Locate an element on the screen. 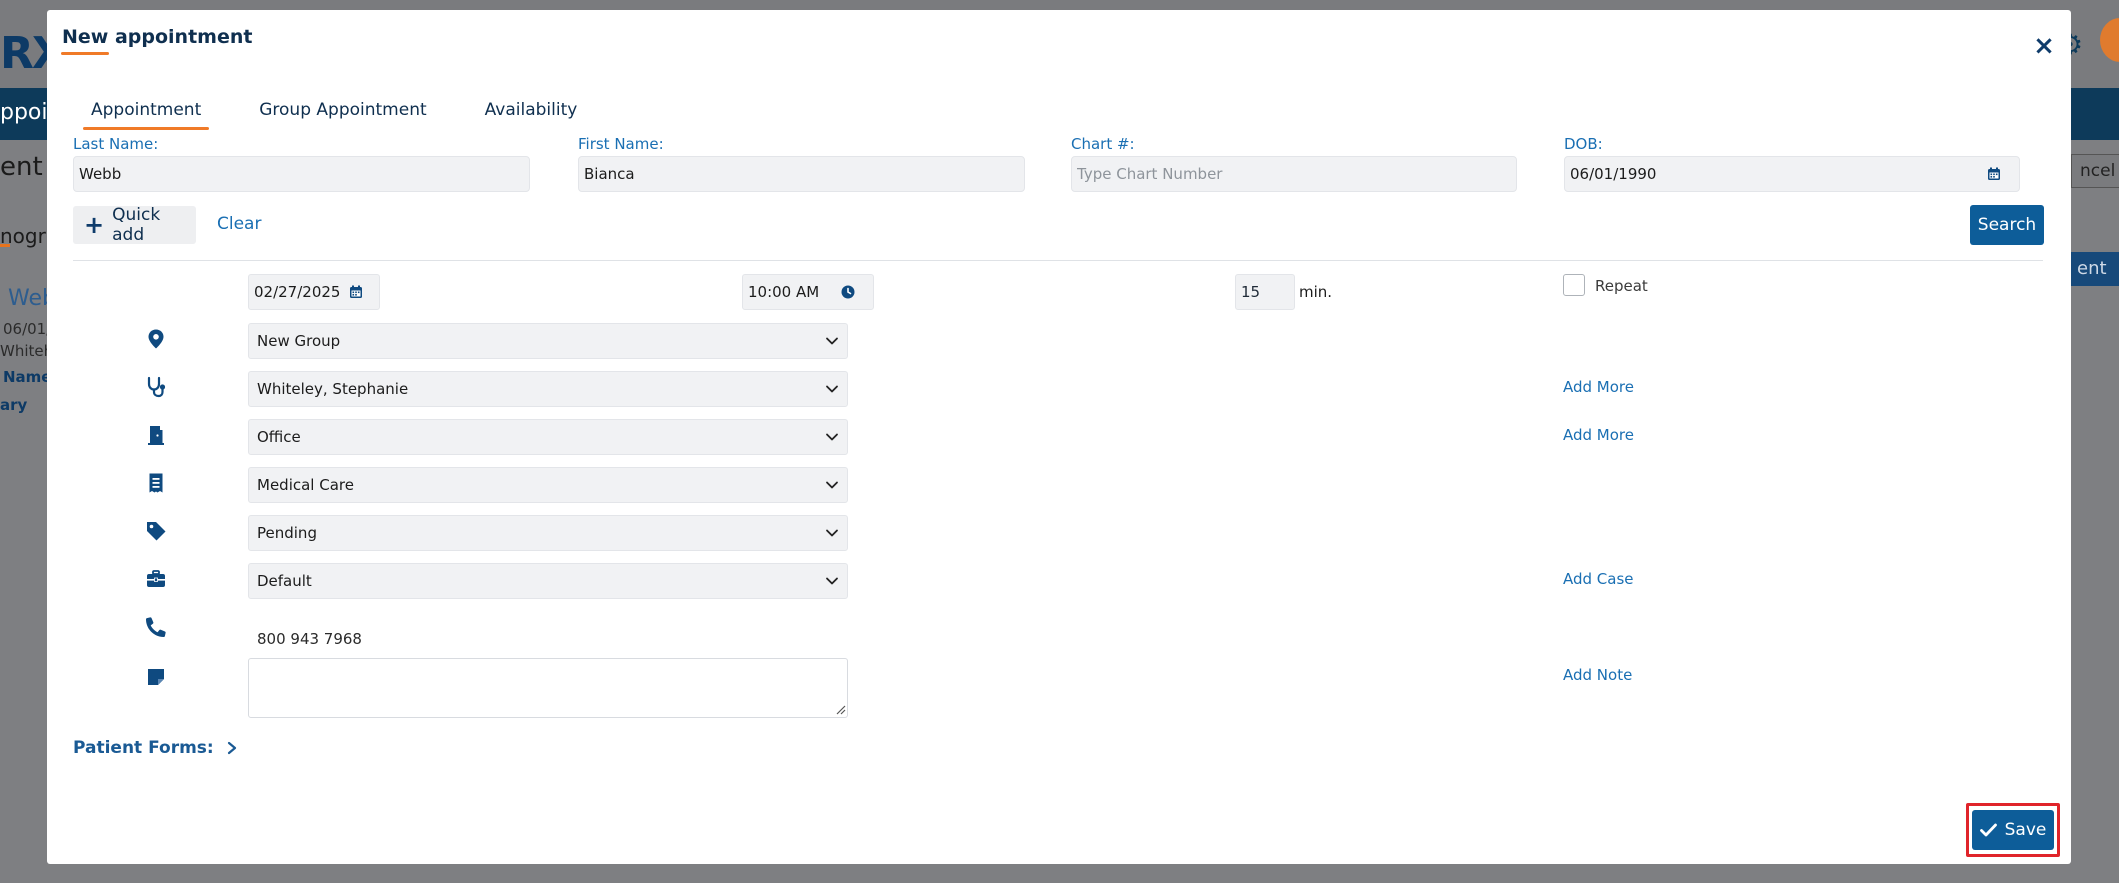  date-value: 02/27/2025 is located at coordinates (297, 292).